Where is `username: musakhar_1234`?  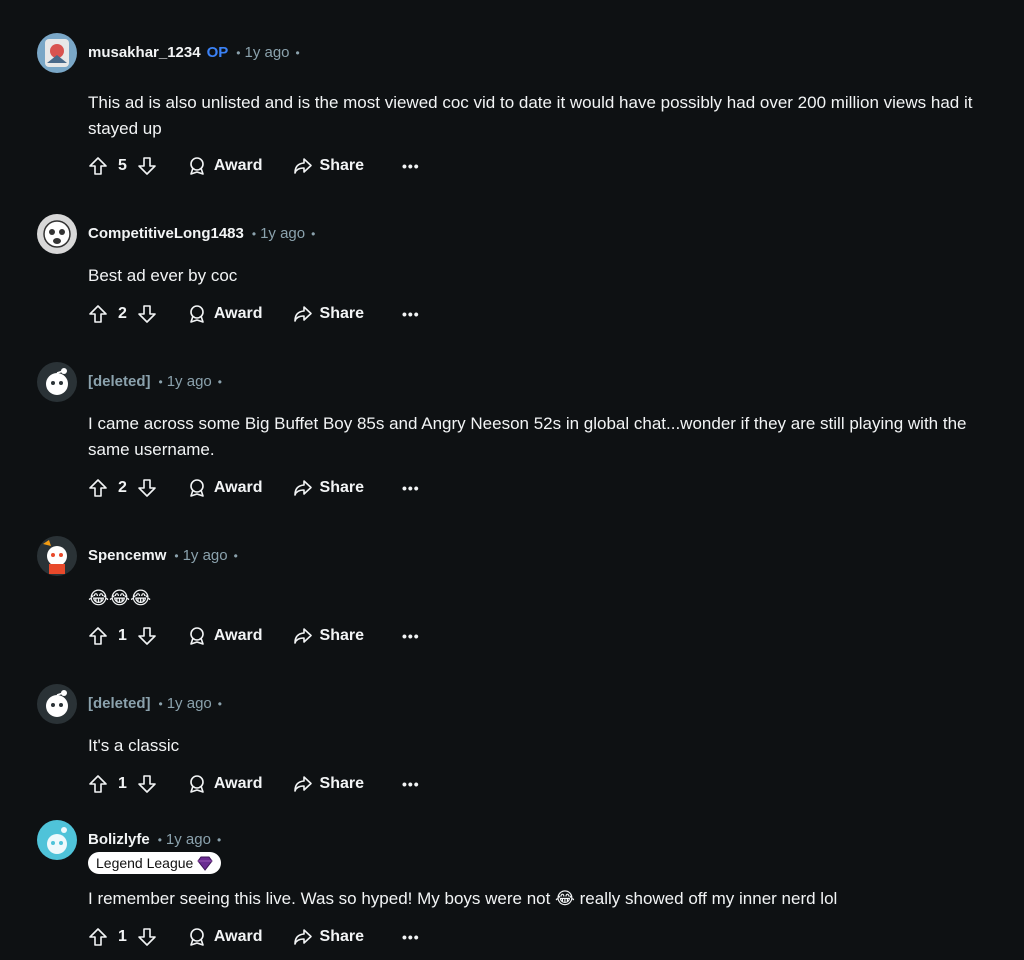
username: musakhar_1234 is located at coordinates (144, 52).